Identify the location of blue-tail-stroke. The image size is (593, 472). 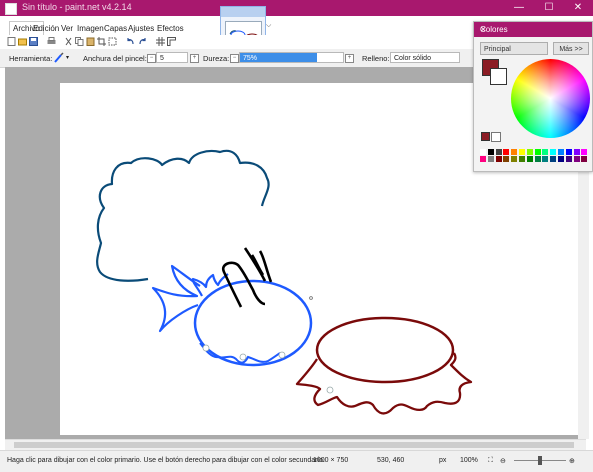
(176, 298).